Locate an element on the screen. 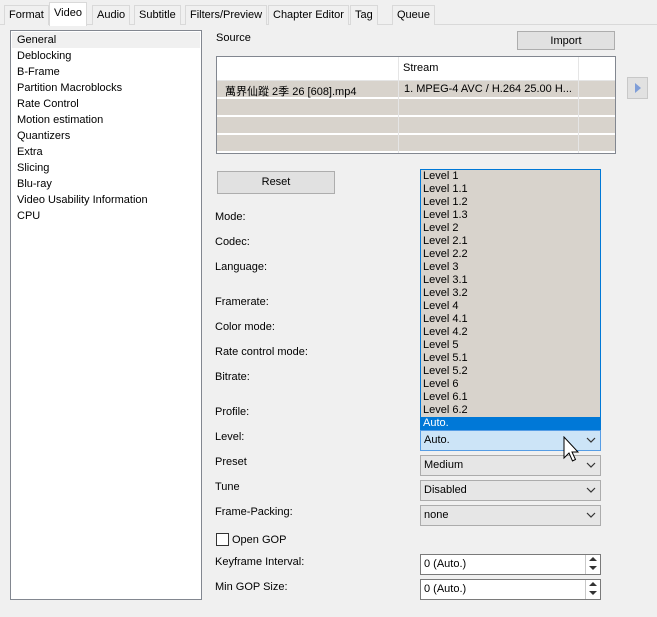 The image size is (657, 617). color-mode-label: Color mode: is located at coordinates (245, 327).